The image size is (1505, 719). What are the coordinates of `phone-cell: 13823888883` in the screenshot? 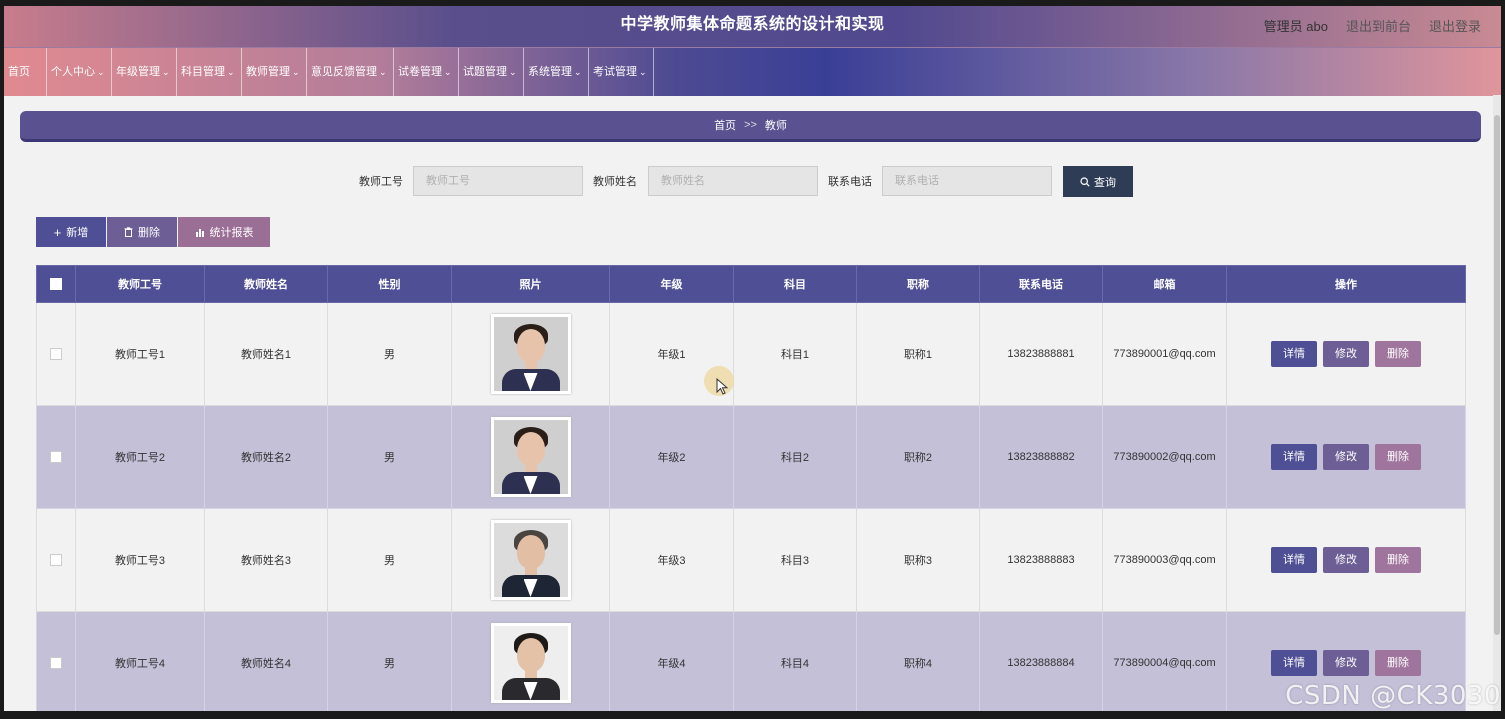 It's located at (1041, 560).